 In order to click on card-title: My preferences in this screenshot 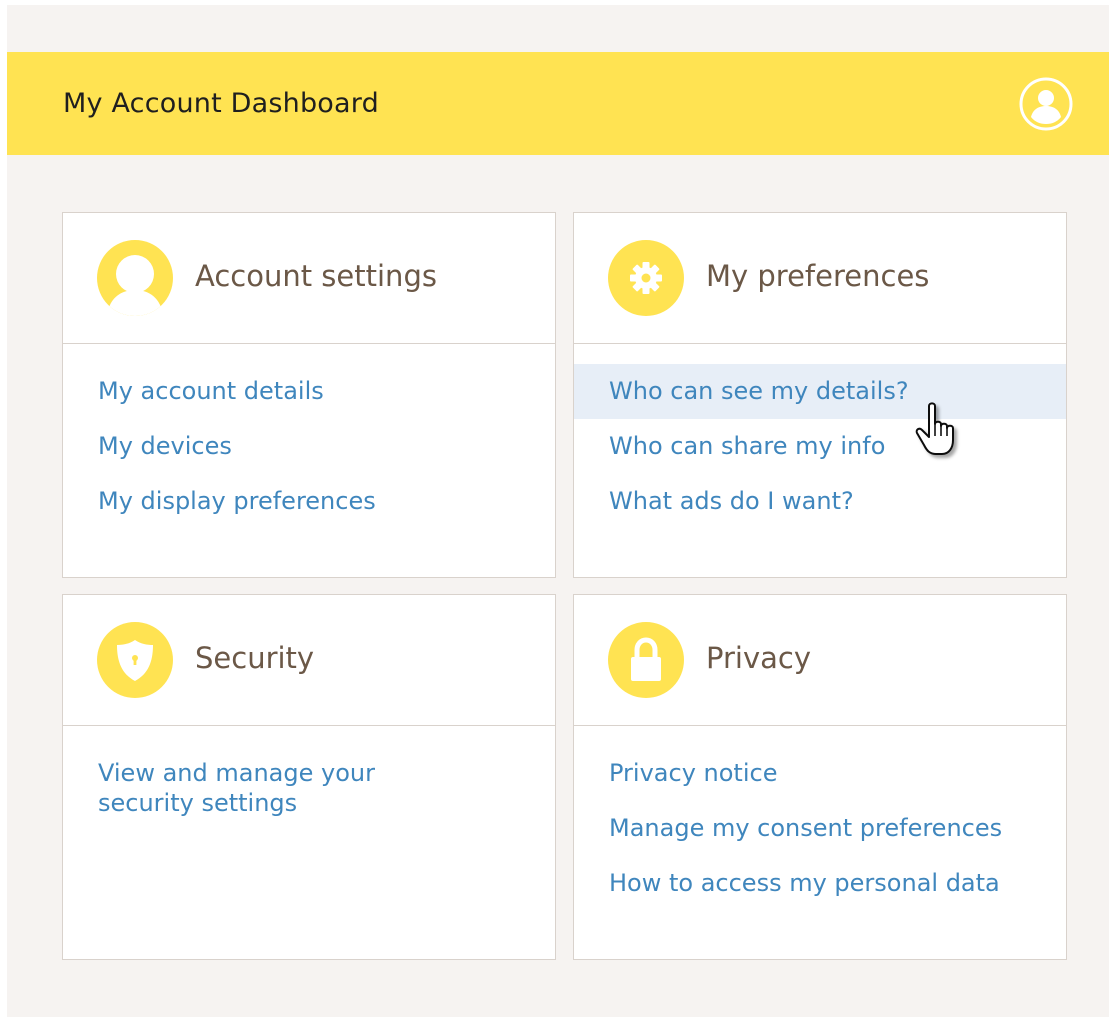, I will do `click(818, 276)`.